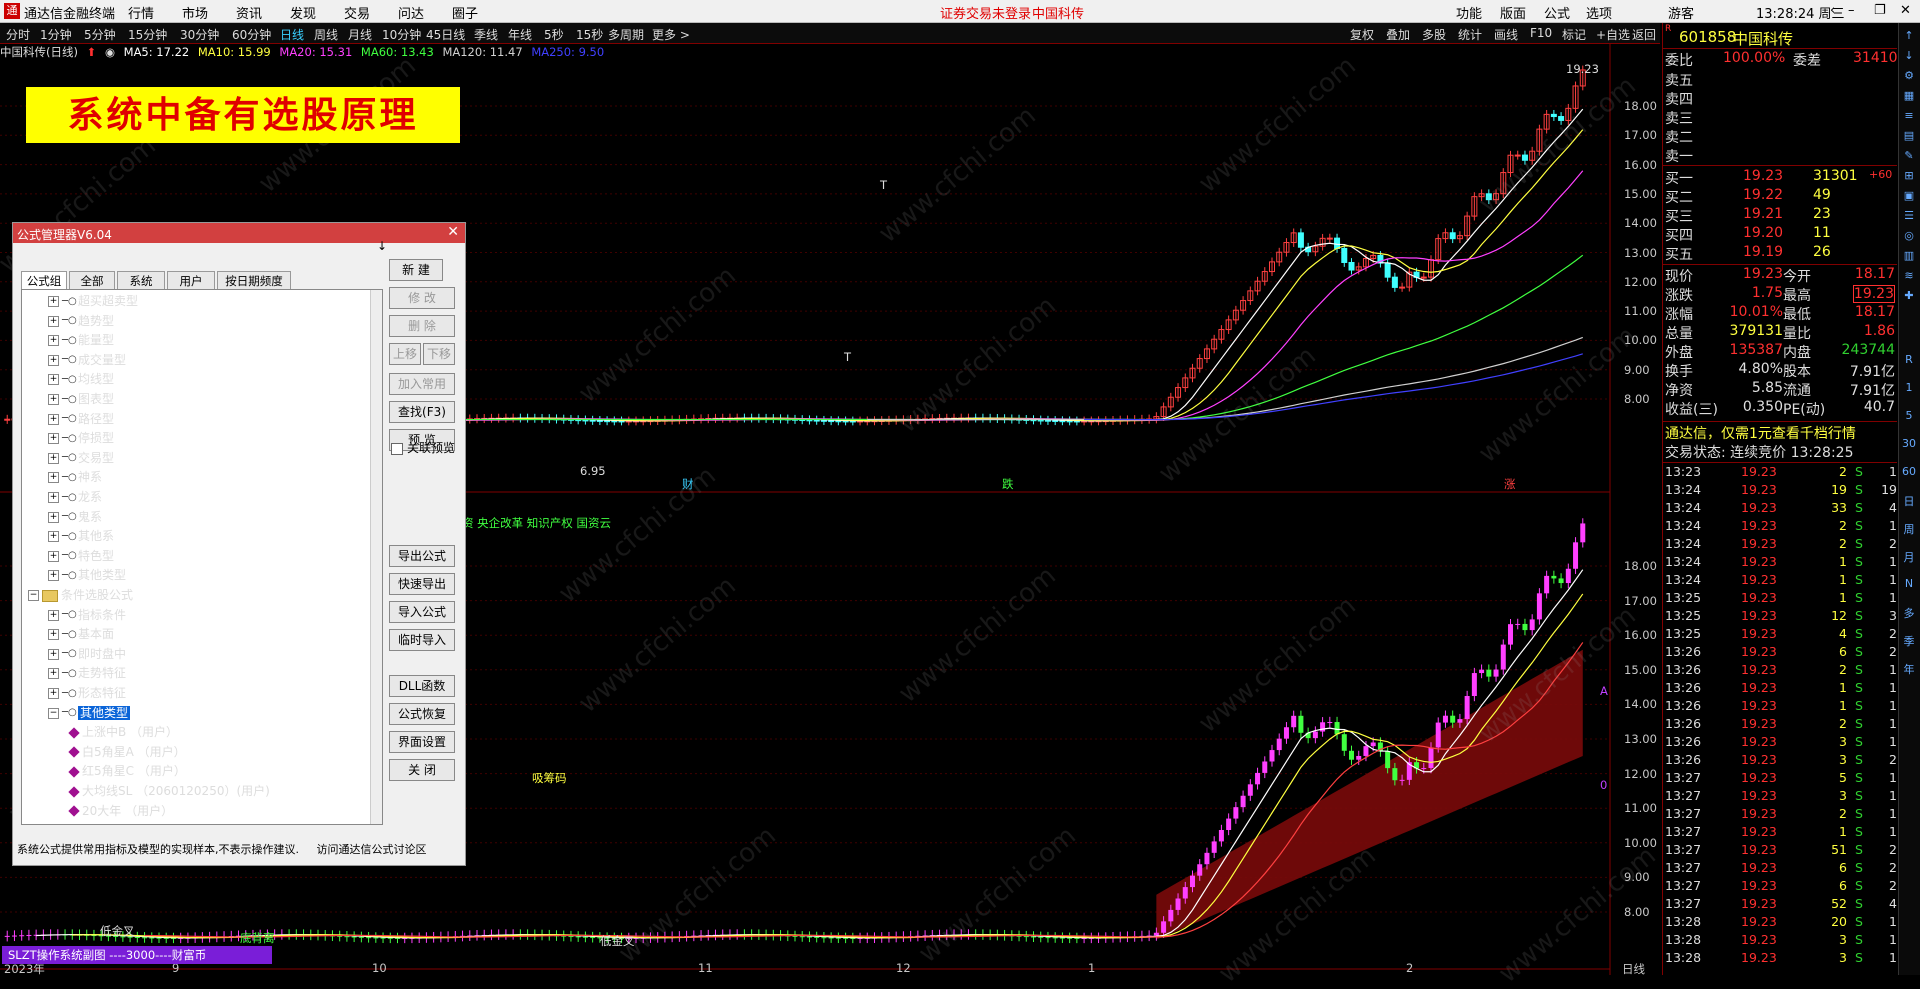 The height and width of the screenshot is (989, 1920). Describe the element at coordinates (1880, 10) in the screenshot. I see `maximize-icon: ❐` at that location.